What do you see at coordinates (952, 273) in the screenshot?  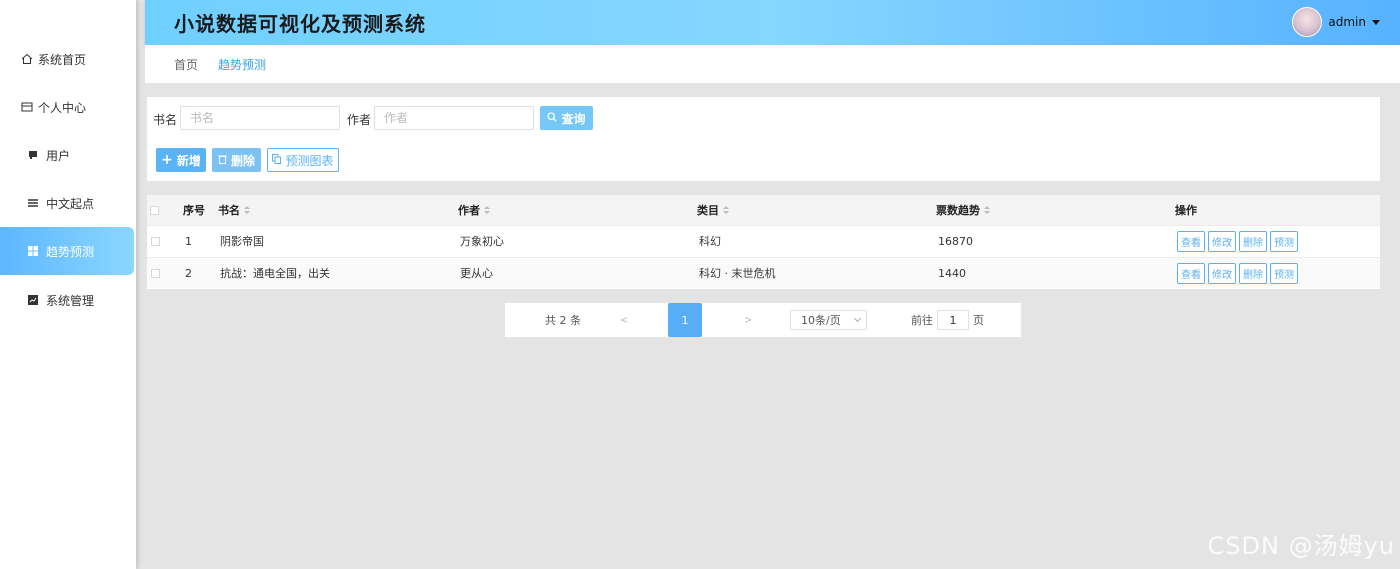 I see `row-votes: 1440` at bounding box center [952, 273].